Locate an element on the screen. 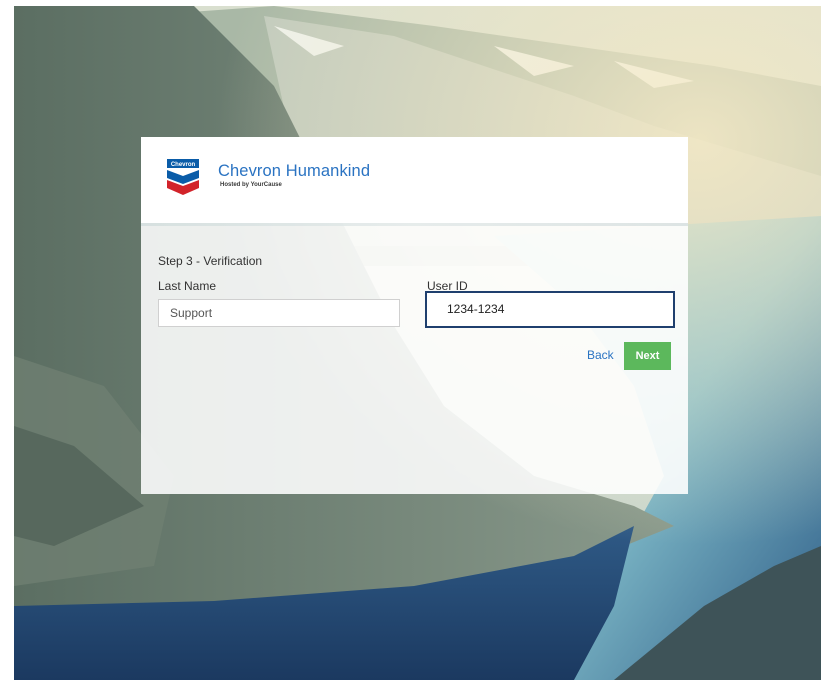  back-link: Back is located at coordinates (600, 355).